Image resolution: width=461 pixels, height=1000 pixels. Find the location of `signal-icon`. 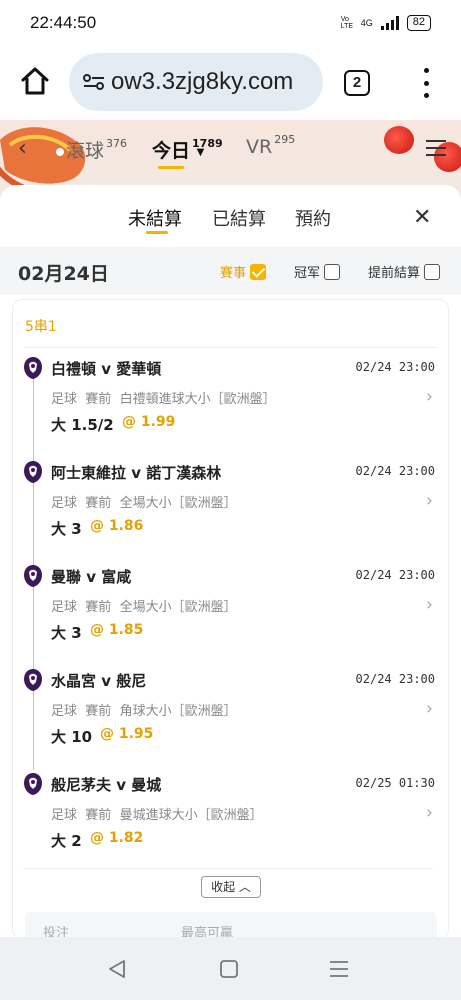

signal-icon is located at coordinates (389, 23).